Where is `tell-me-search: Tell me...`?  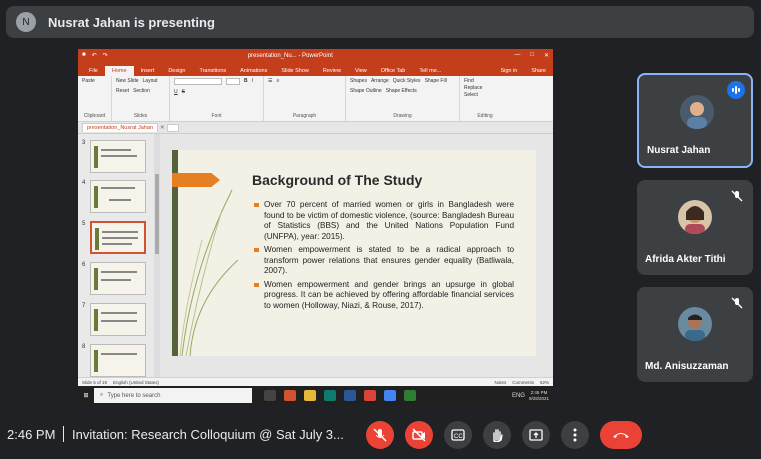
tell-me-search: Tell me... is located at coordinates (430, 71).